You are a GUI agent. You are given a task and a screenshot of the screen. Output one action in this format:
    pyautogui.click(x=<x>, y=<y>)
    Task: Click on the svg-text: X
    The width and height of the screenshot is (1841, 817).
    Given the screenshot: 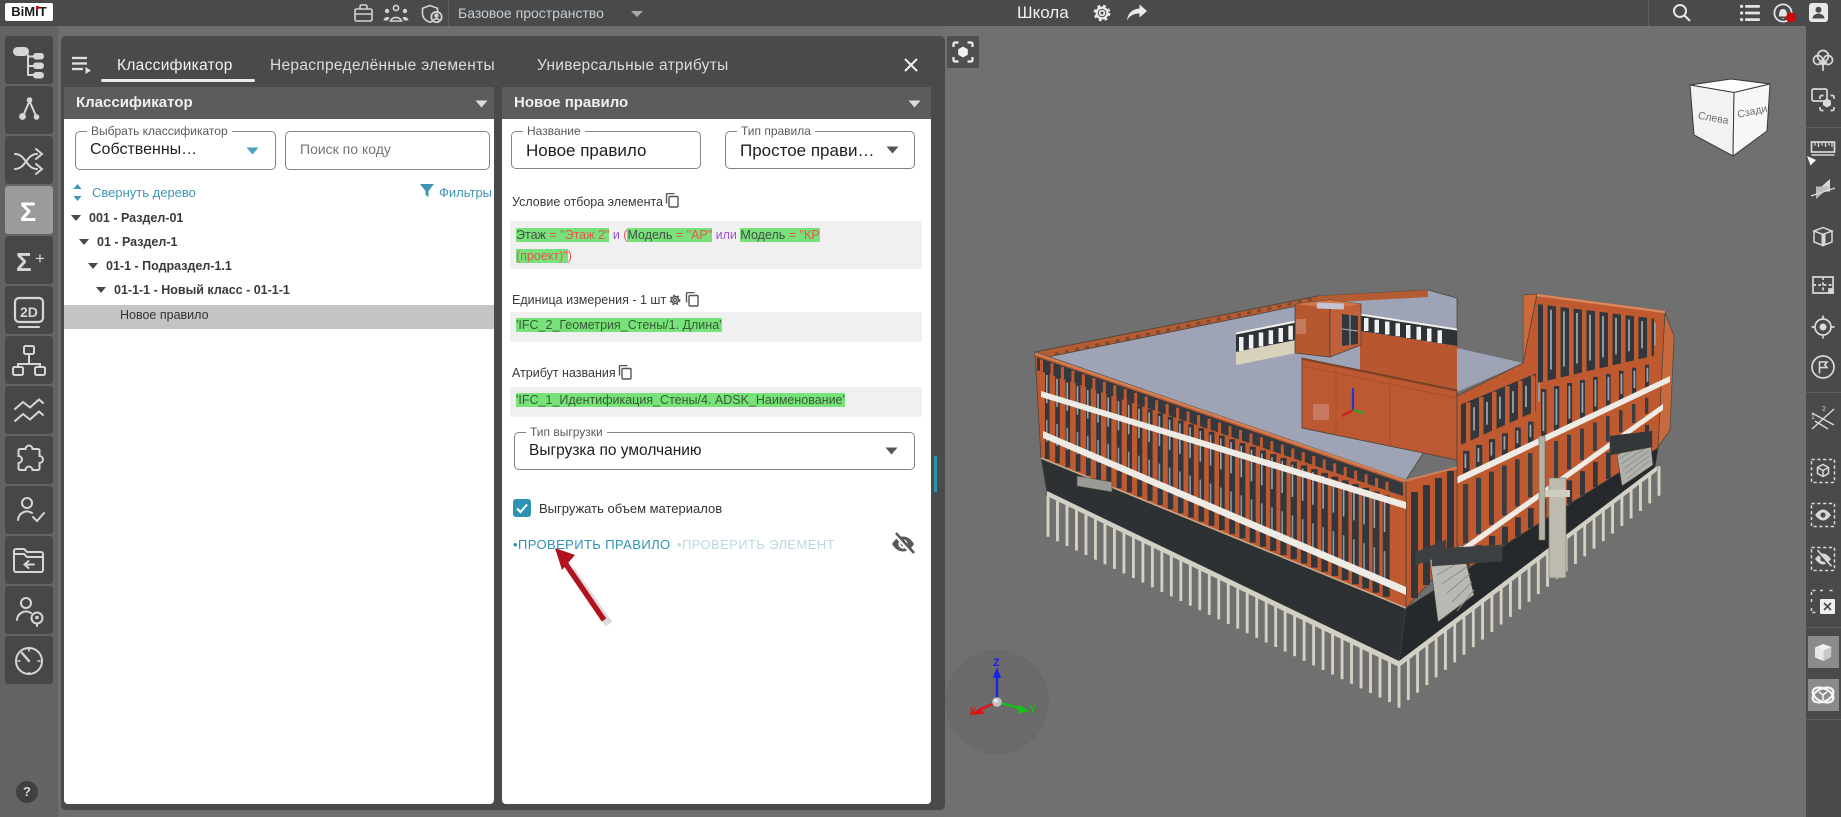 What is the action you would take?
    pyautogui.click(x=973, y=712)
    